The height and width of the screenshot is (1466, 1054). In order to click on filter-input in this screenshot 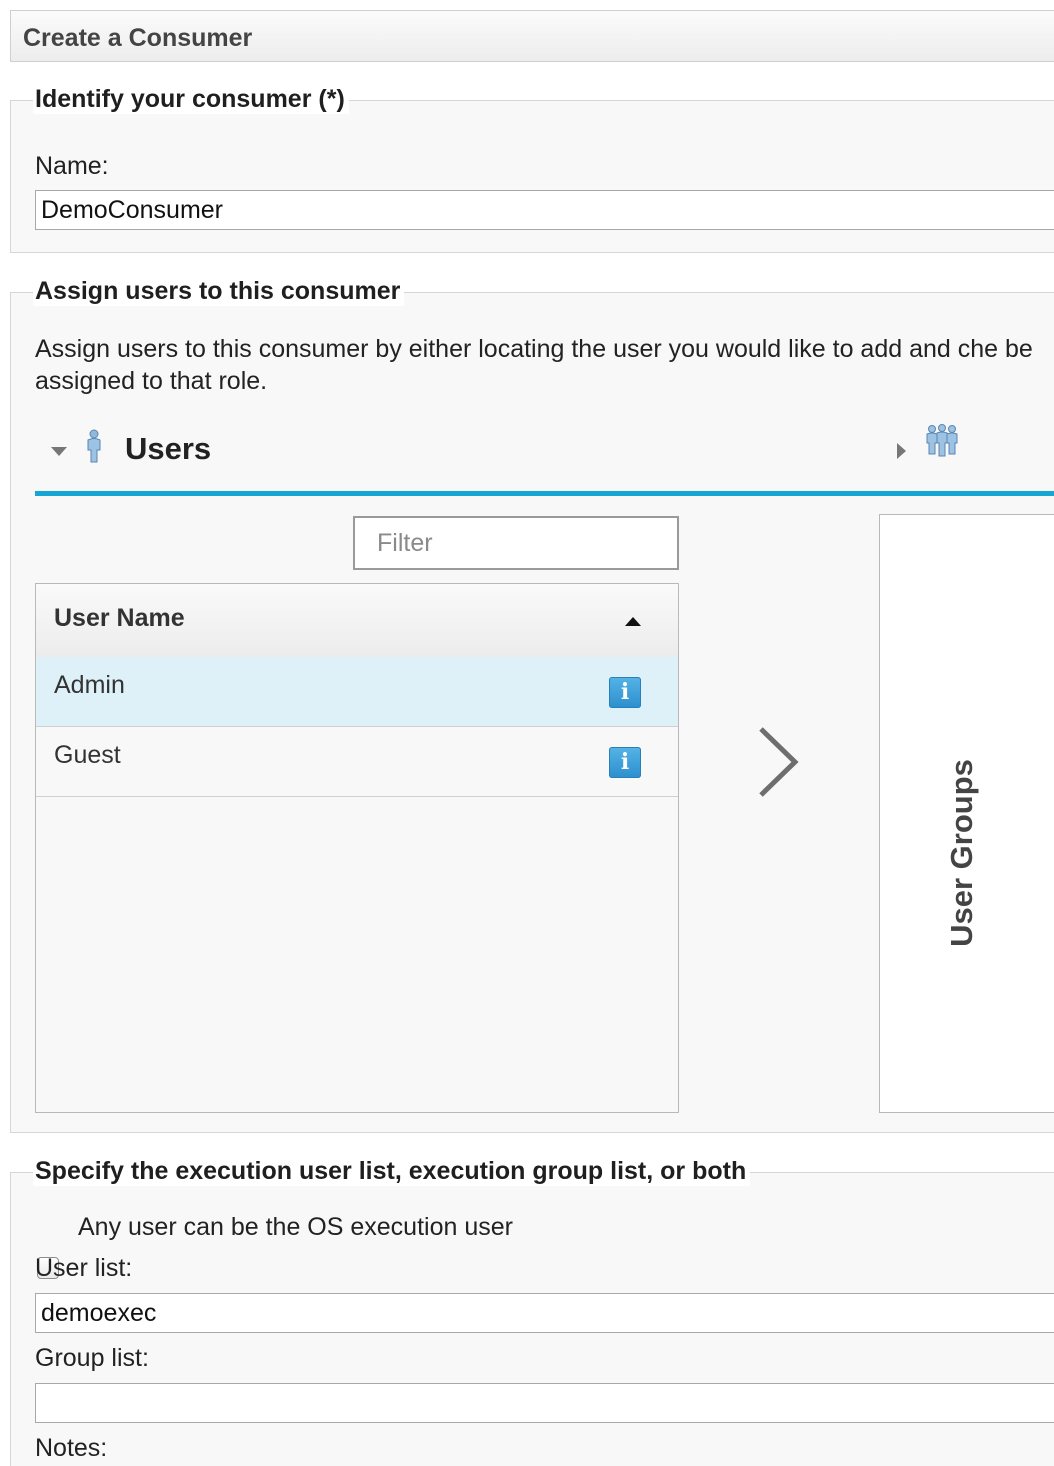, I will do `click(516, 543)`.